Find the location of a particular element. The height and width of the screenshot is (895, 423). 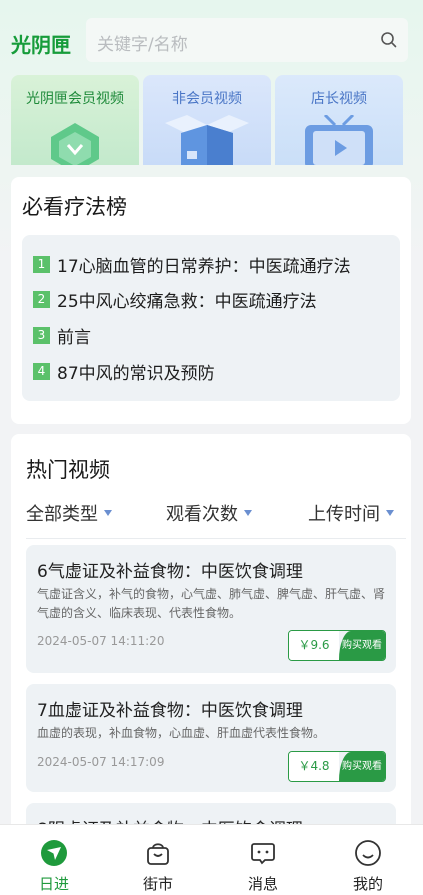

category-label: 店长视频 is located at coordinates (339, 99).